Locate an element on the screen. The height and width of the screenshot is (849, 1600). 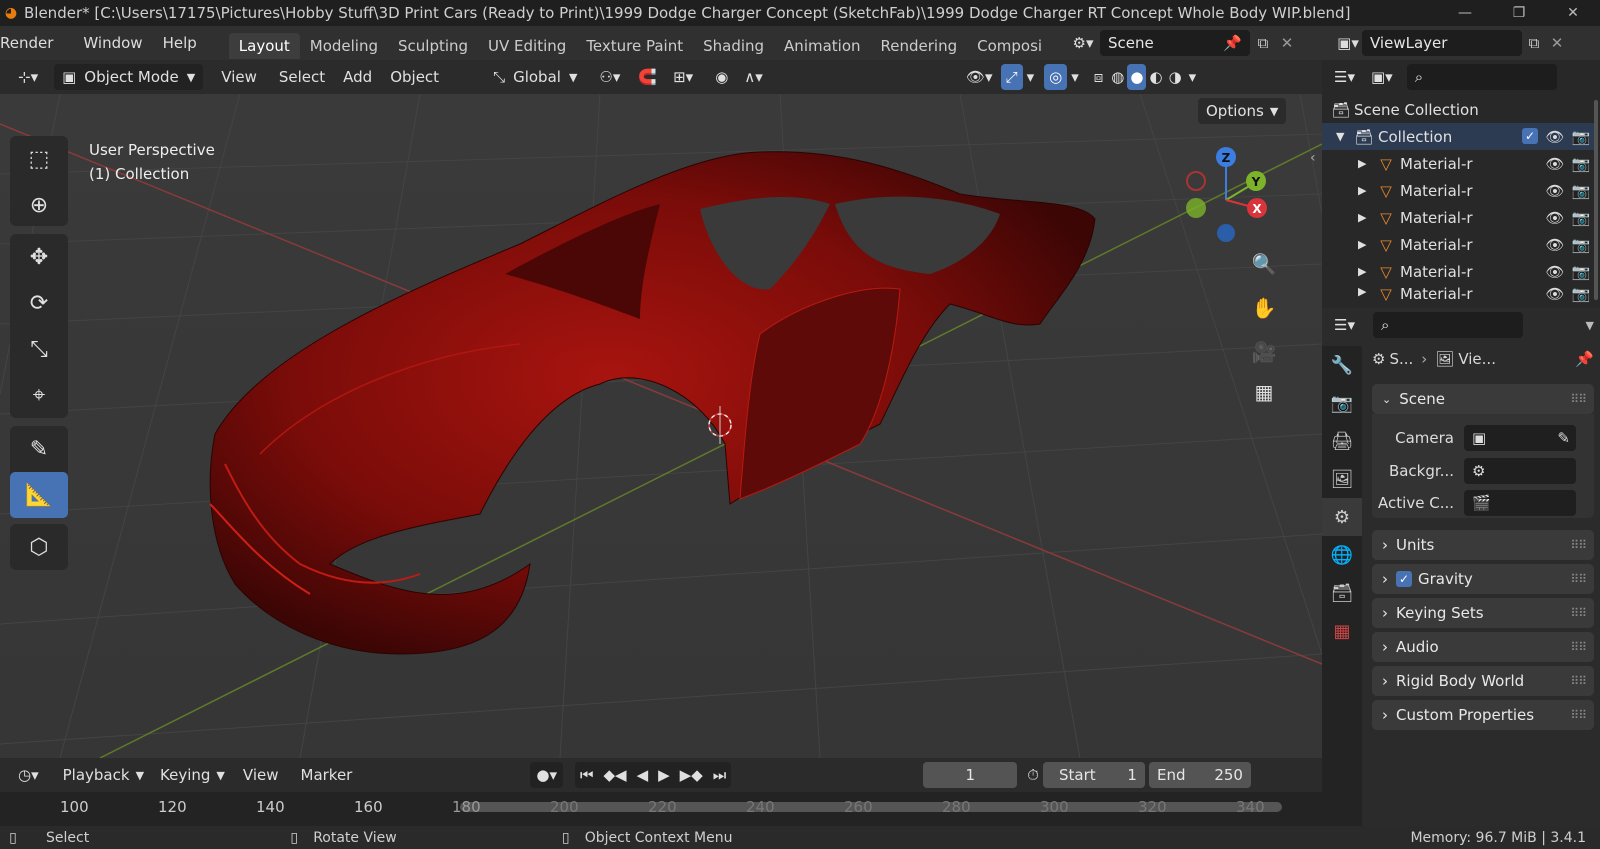
scene-name-field: Scene 📌 is located at coordinates (1175, 43).